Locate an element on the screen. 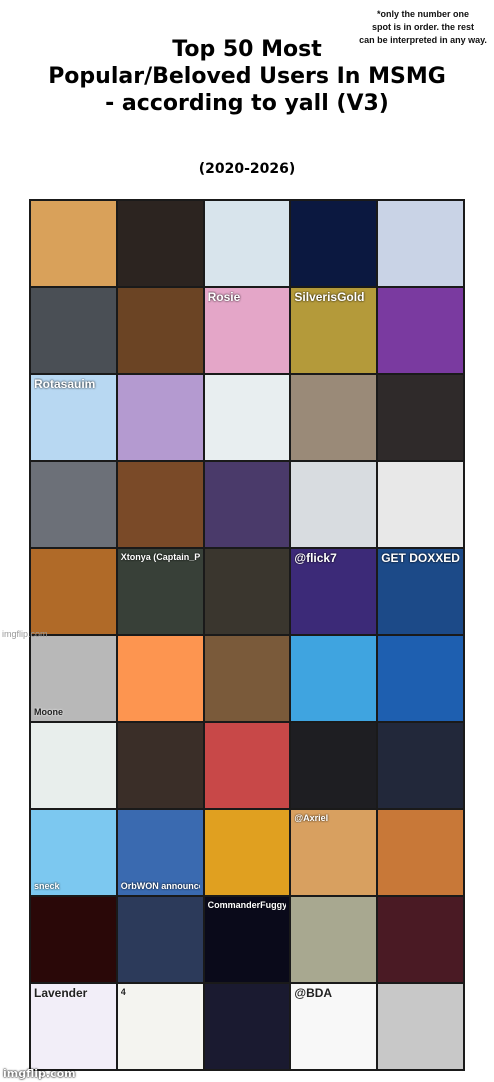 The width and height of the screenshot is (494, 1082). user-tile-label: Rotasauim is located at coordinates (65, 384).